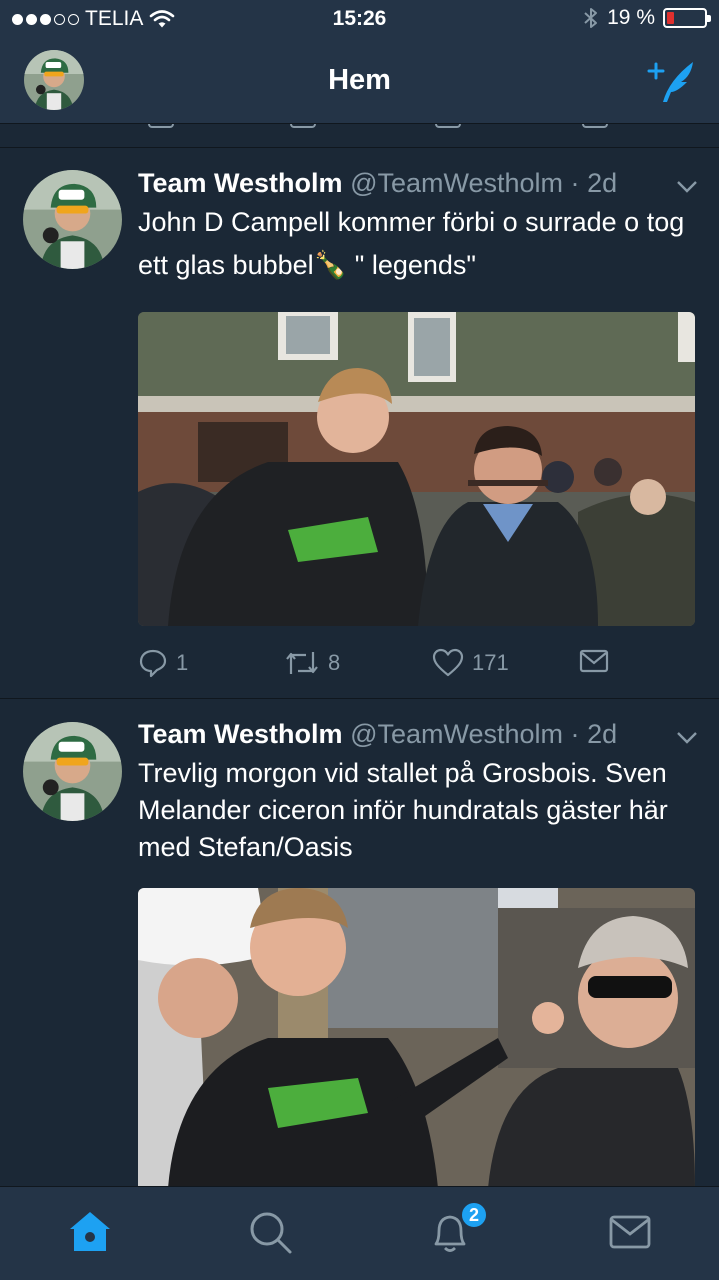  Describe the element at coordinates (687, 18) in the screenshot. I see `battery-icon` at that location.